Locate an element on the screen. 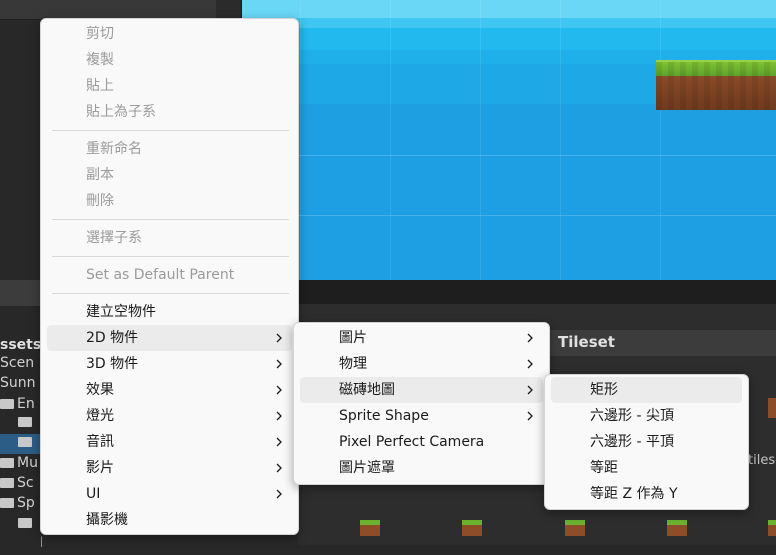 This screenshot has height=555, width=776. menu-item-create-empty: 建立空物件 is located at coordinates (169, 312).